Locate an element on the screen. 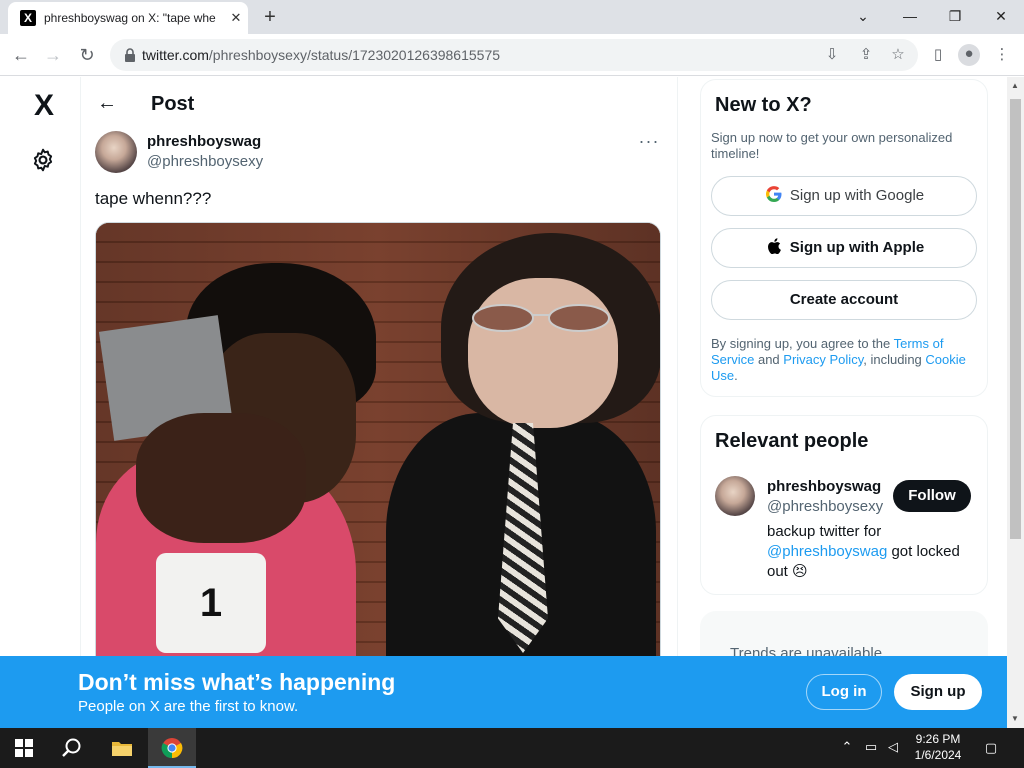 This screenshot has height=768, width=1024. left-nav: X is located at coordinates (40, 402).